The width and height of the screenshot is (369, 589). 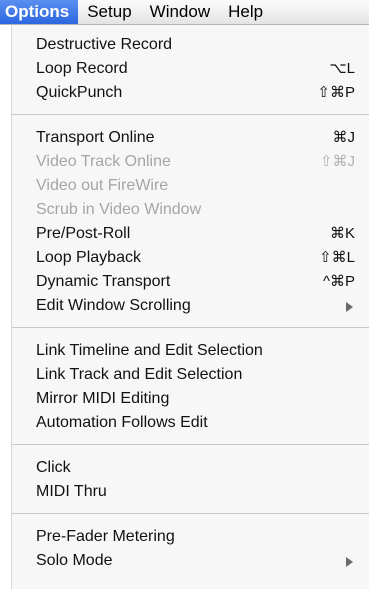 I want to click on menu-item-shortcut: ⌘K, so click(x=342, y=233).